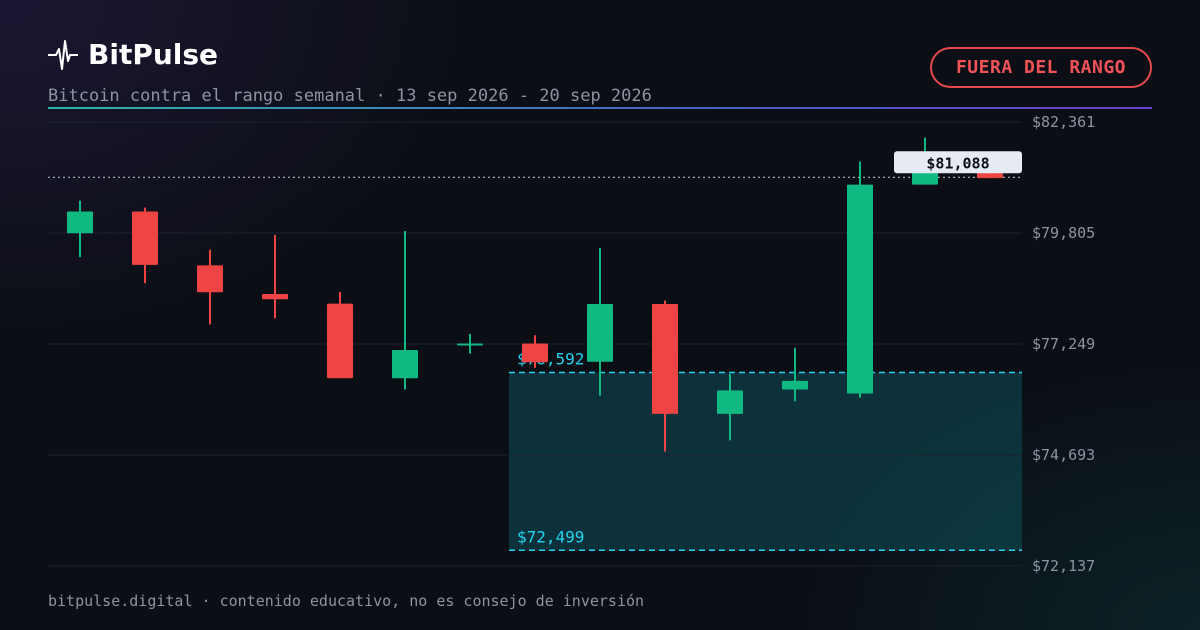 The height and width of the screenshot is (630, 1200). I want to click on y-tick-label: $79,805, so click(1063, 233).